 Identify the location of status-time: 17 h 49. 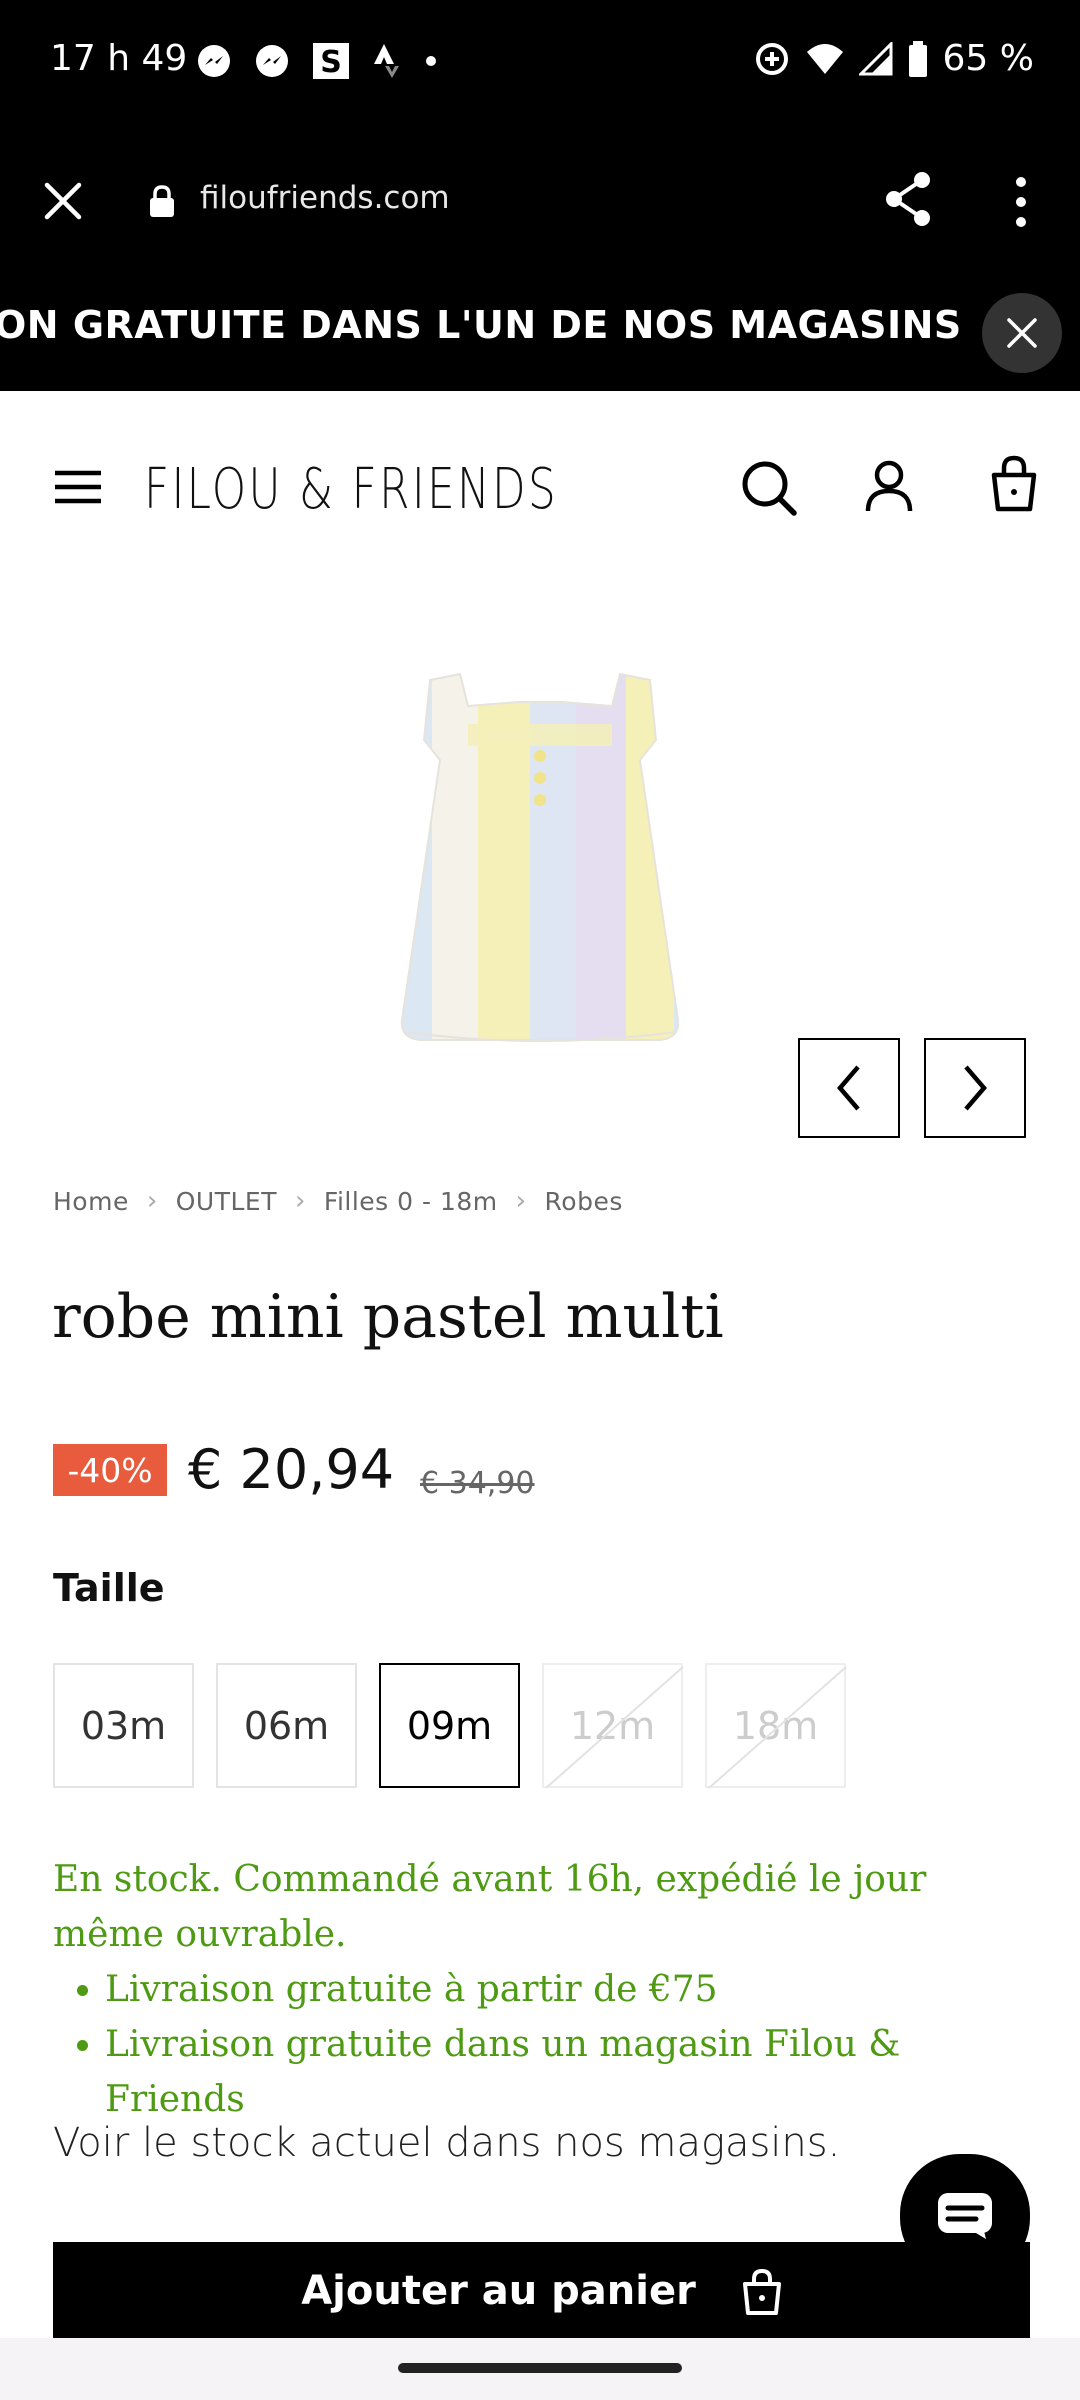
(119, 58).